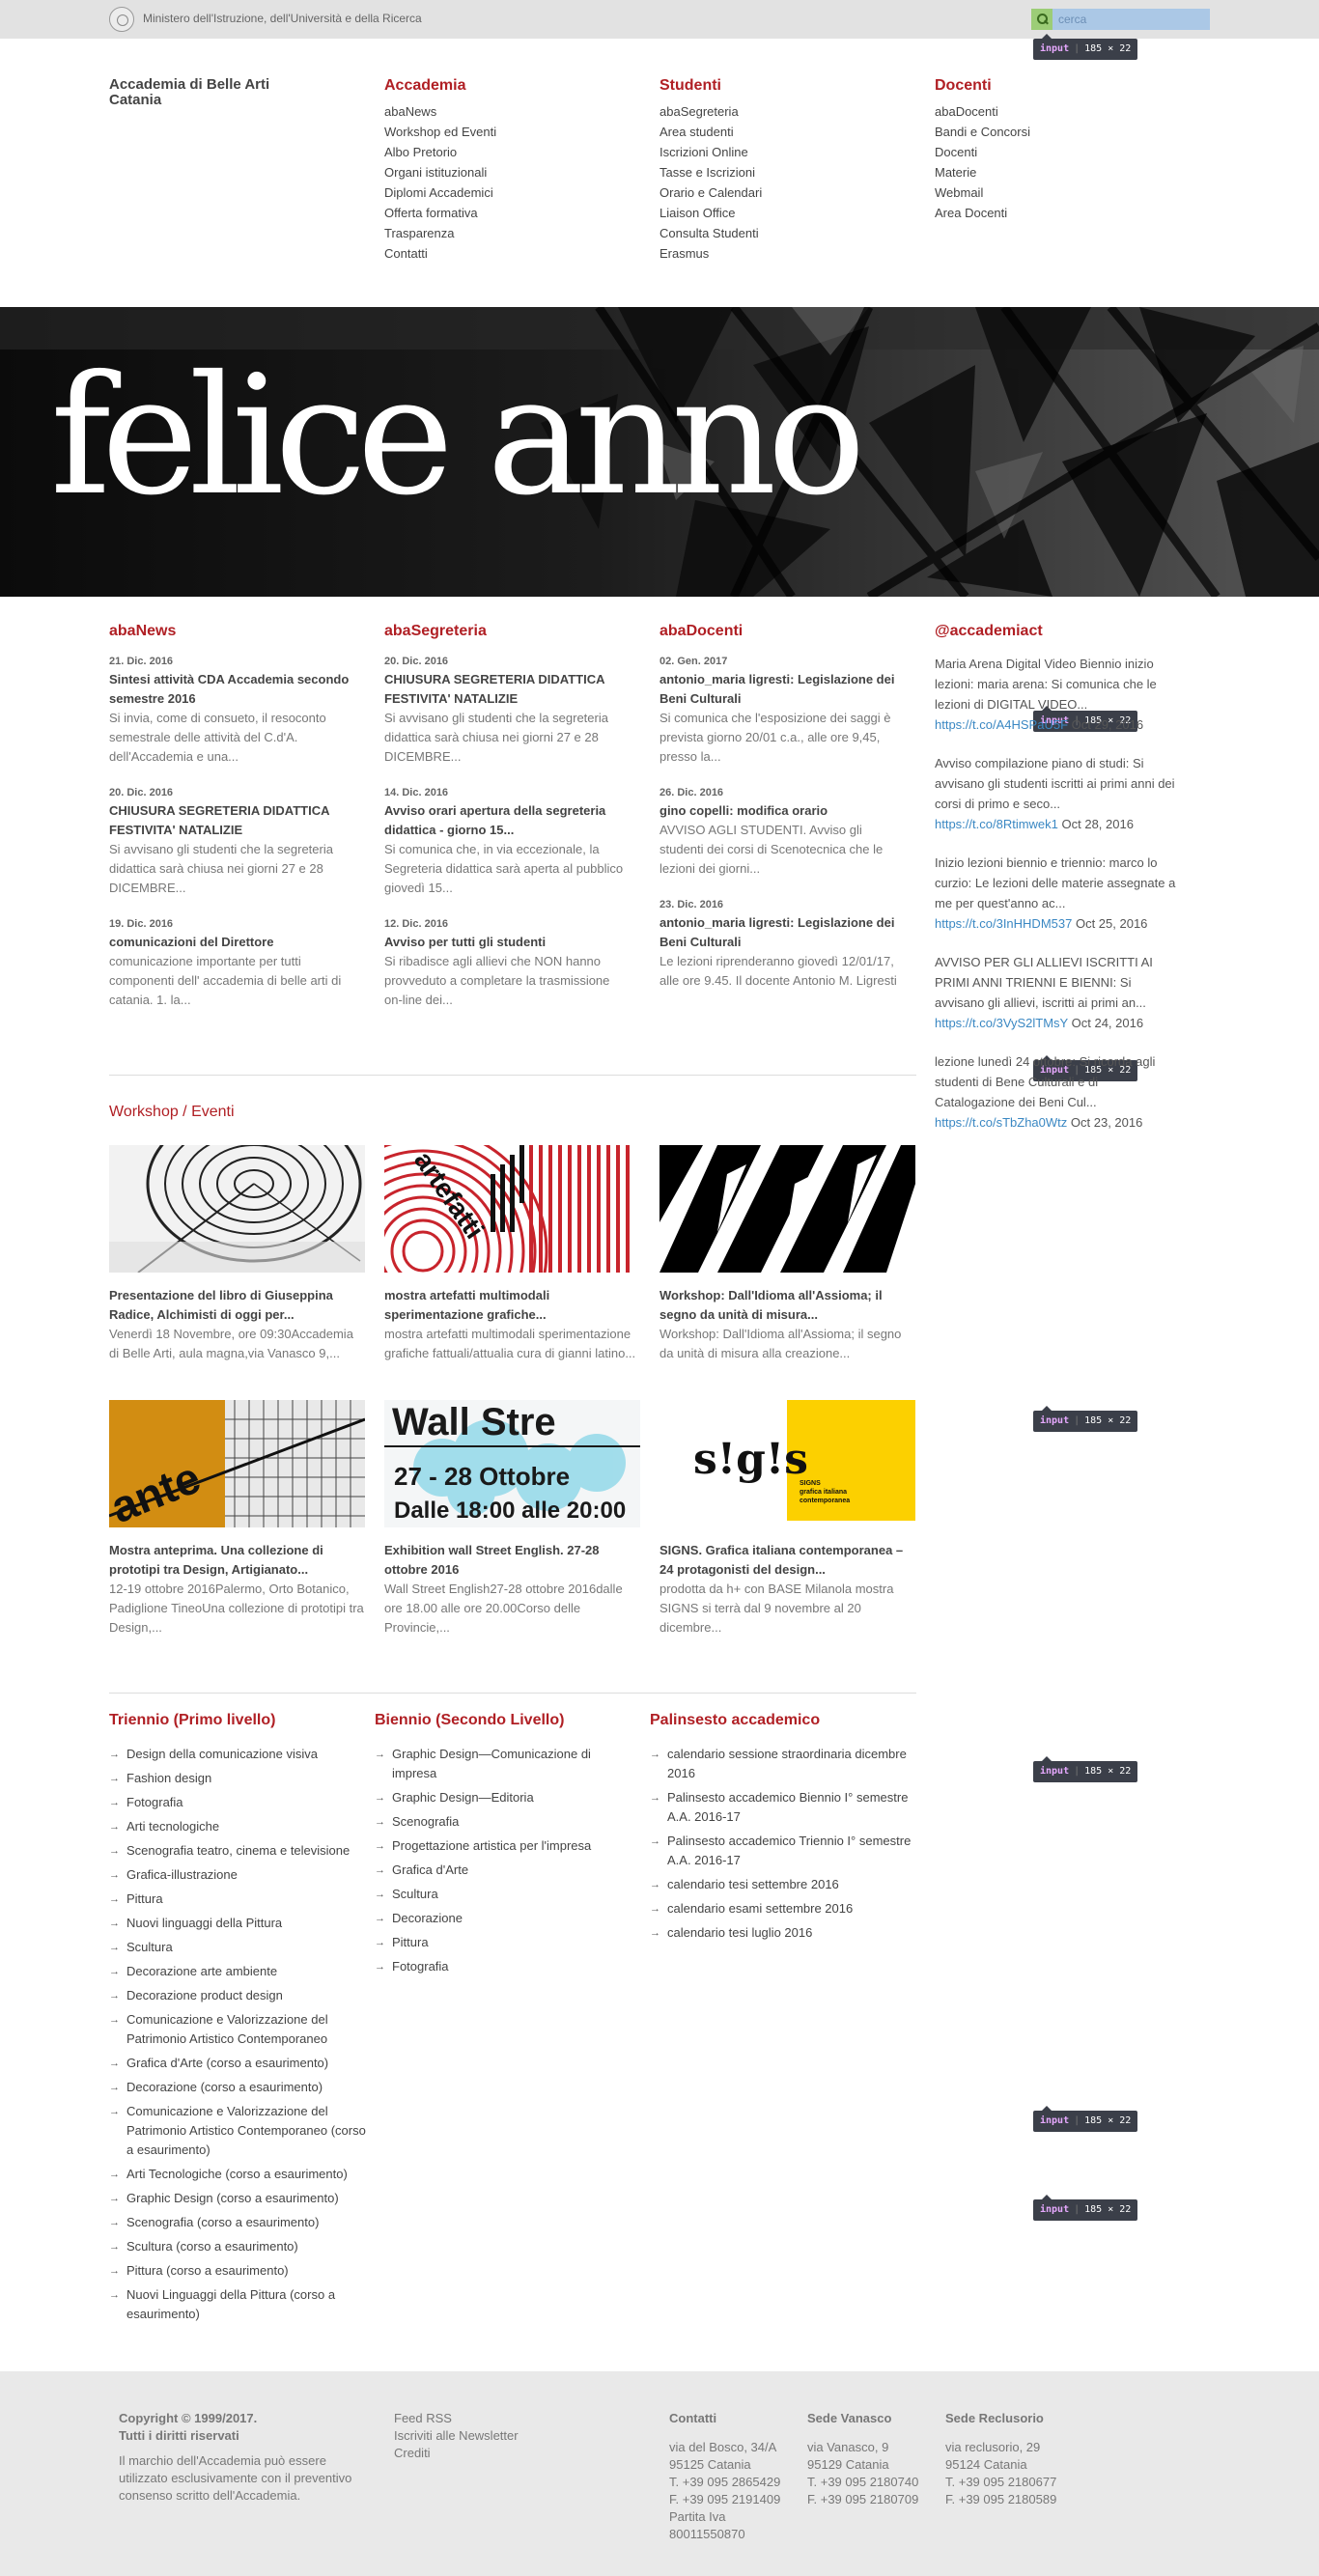  Describe the element at coordinates (1050, 193) in the screenshot. I see `nav-link: Webmail` at that location.